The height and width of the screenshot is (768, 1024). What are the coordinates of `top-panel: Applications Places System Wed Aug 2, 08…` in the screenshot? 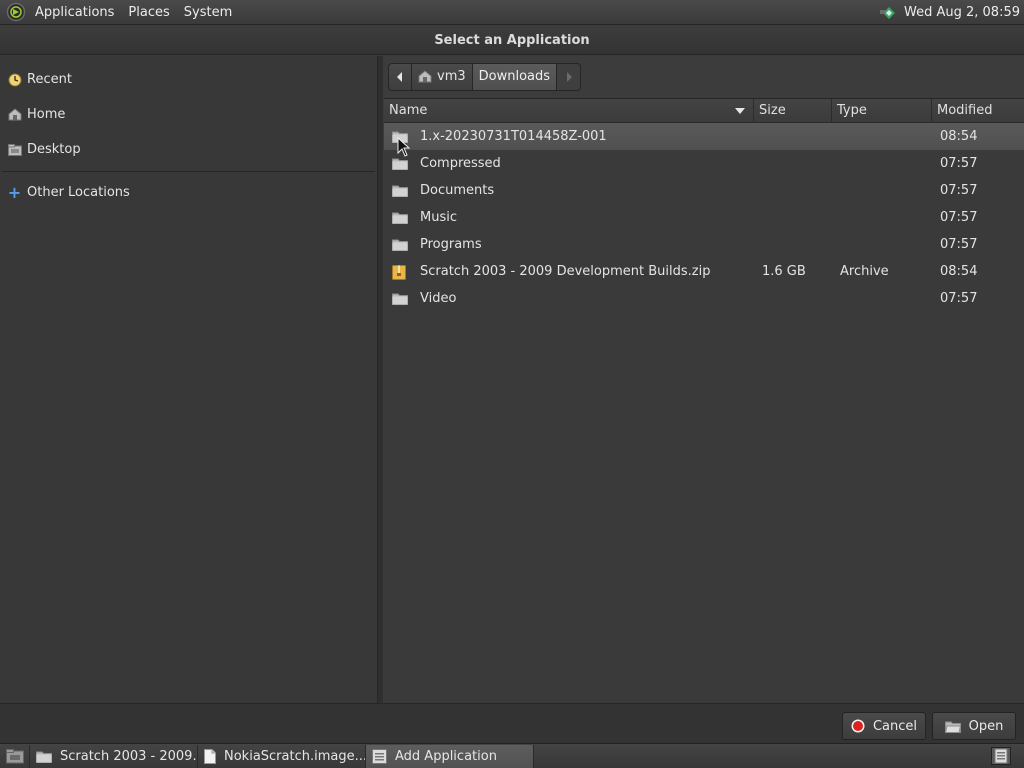 It's located at (512, 12).